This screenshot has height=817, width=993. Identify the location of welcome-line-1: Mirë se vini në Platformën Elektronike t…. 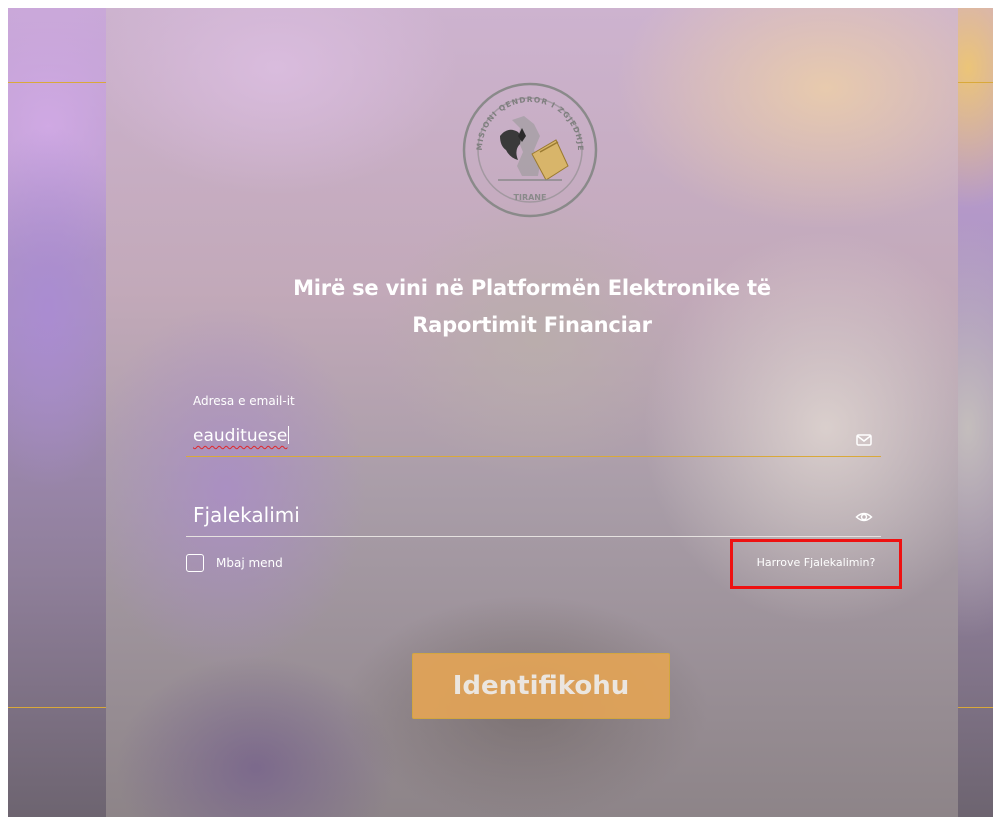
(532, 288).